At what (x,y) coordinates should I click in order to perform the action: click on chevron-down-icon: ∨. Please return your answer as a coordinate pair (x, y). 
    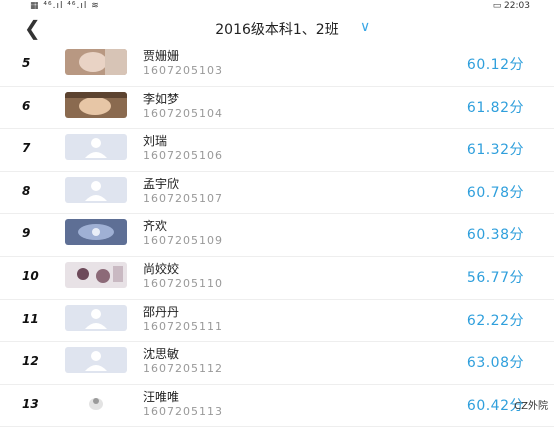
    Looking at the image, I should click on (365, 27).